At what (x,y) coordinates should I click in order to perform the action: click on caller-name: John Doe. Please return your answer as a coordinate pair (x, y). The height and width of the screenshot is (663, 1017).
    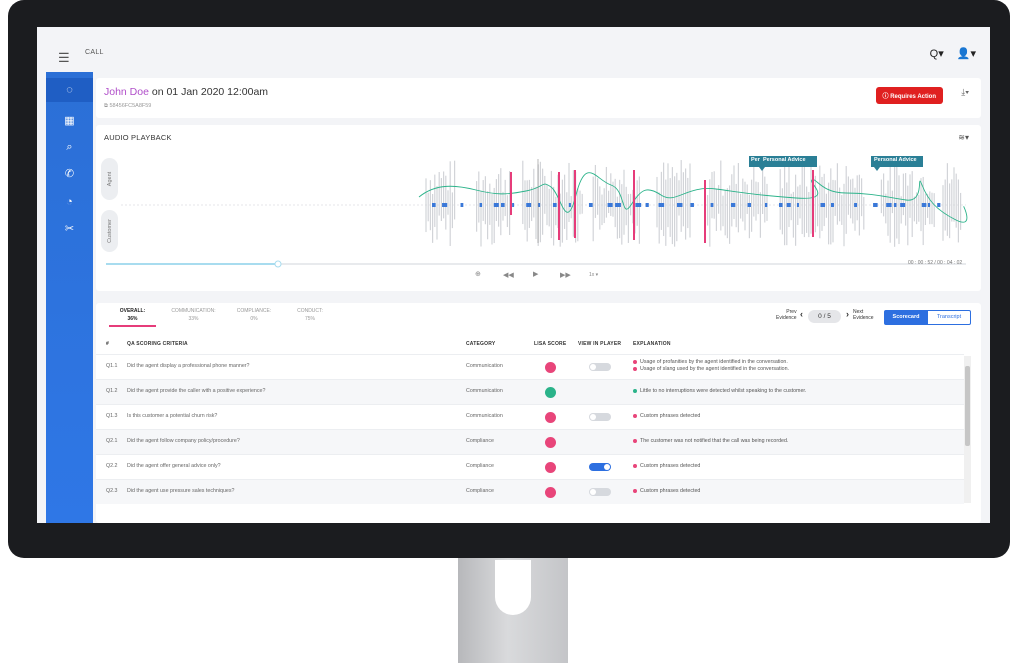
    Looking at the image, I should click on (126, 92).